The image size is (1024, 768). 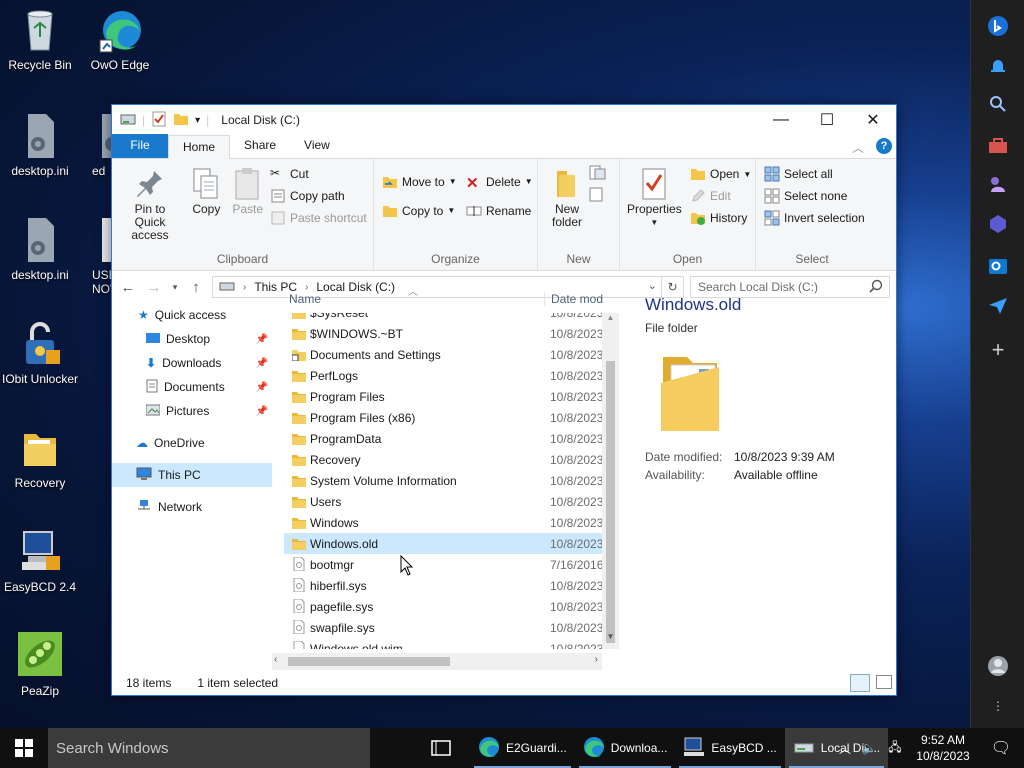 What do you see at coordinates (596, 659) in the screenshot?
I see `scroll-right-arrow-icon: ›` at bounding box center [596, 659].